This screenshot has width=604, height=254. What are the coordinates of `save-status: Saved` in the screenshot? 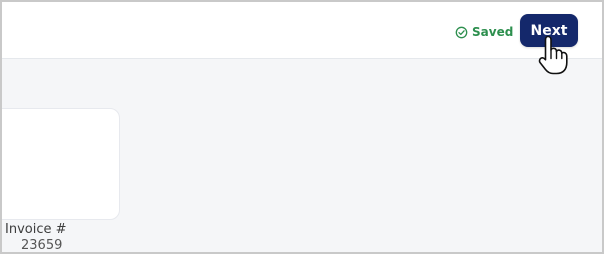 It's located at (484, 32).